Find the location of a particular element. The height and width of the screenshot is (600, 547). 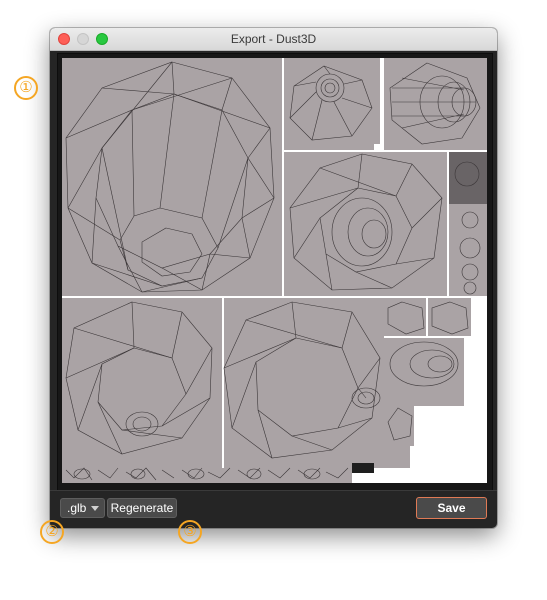

window-title: Export - Dust3D is located at coordinates (273, 39).